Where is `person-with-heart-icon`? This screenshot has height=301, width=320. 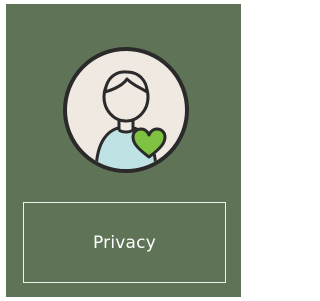 person-with-heart-icon is located at coordinates (130, 119).